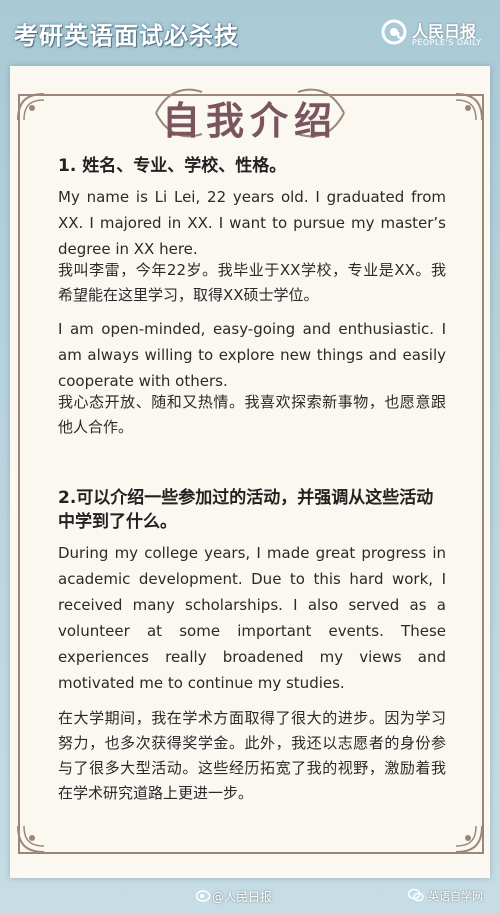 This screenshot has width=500, height=914. What do you see at coordinates (447, 42) in the screenshot?
I see `logo-english-text: PEOPLE'S DAILY` at bounding box center [447, 42].